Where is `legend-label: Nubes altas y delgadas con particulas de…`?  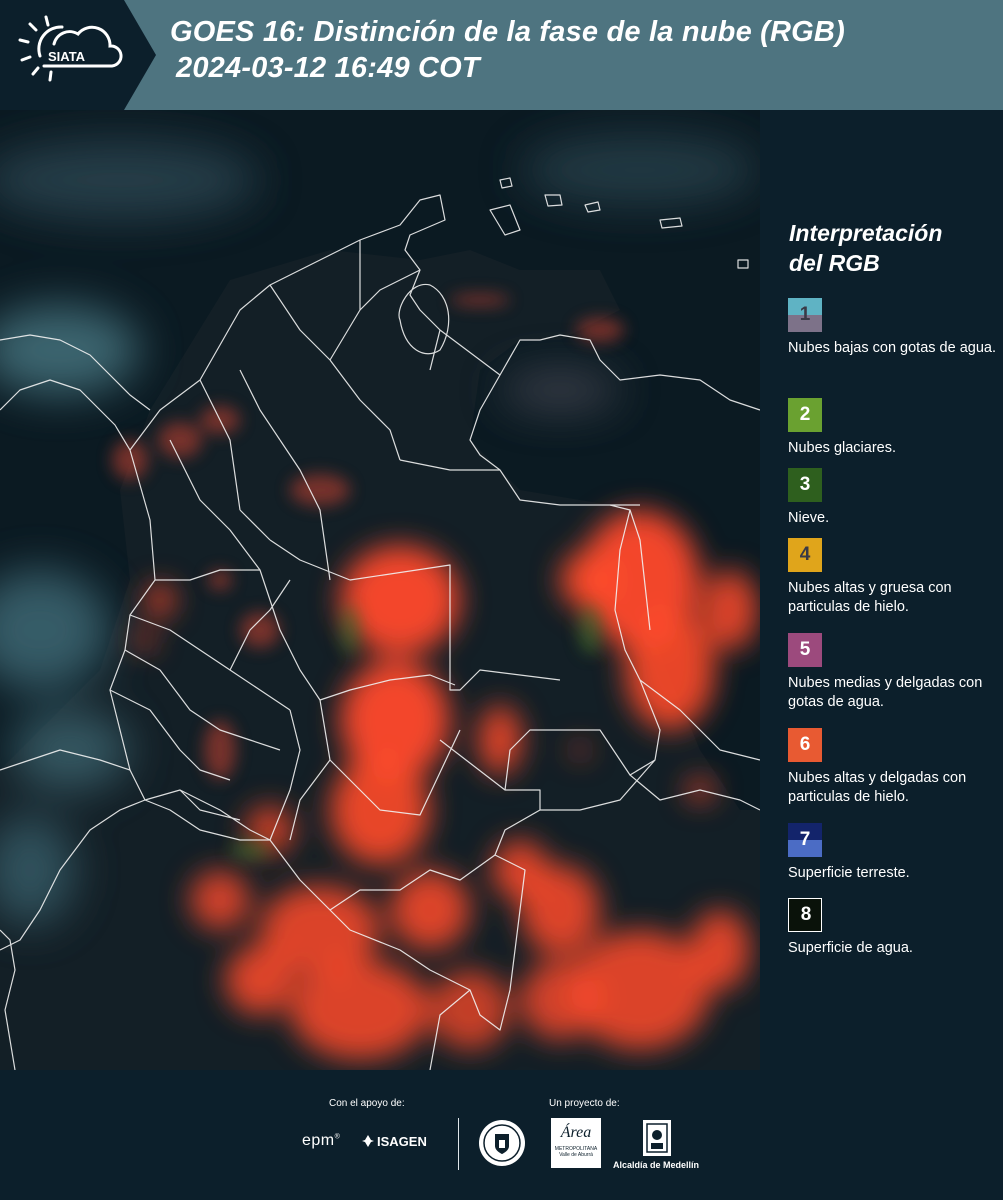 legend-label: Nubes altas y delgadas con particulas de… is located at coordinates (877, 787).